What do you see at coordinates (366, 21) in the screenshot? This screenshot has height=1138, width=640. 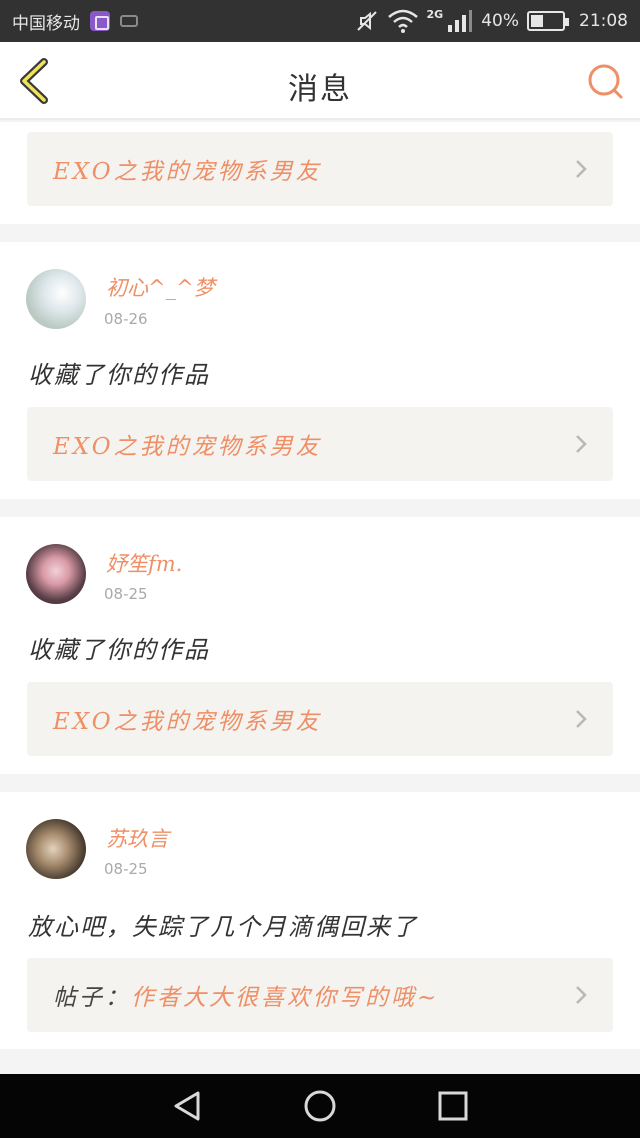 I see `mute-icon` at bounding box center [366, 21].